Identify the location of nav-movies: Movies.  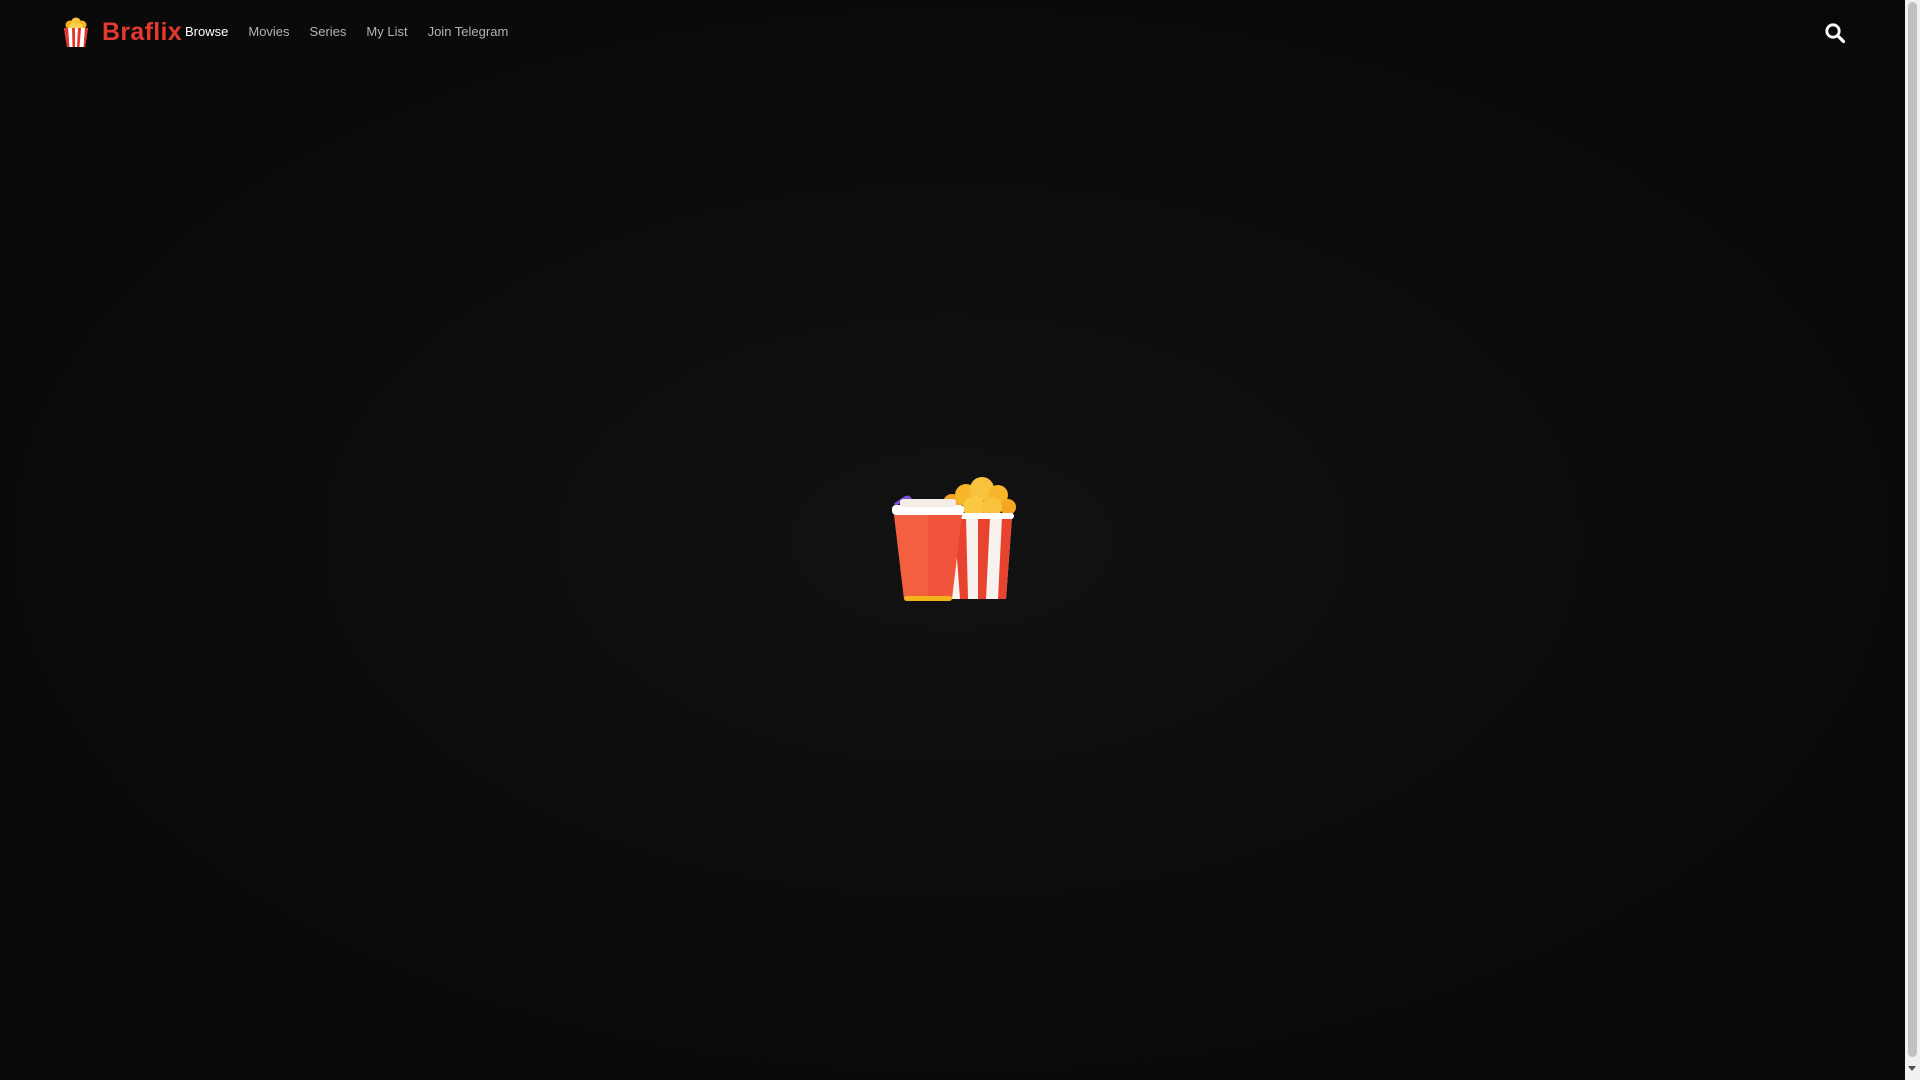
(268, 32).